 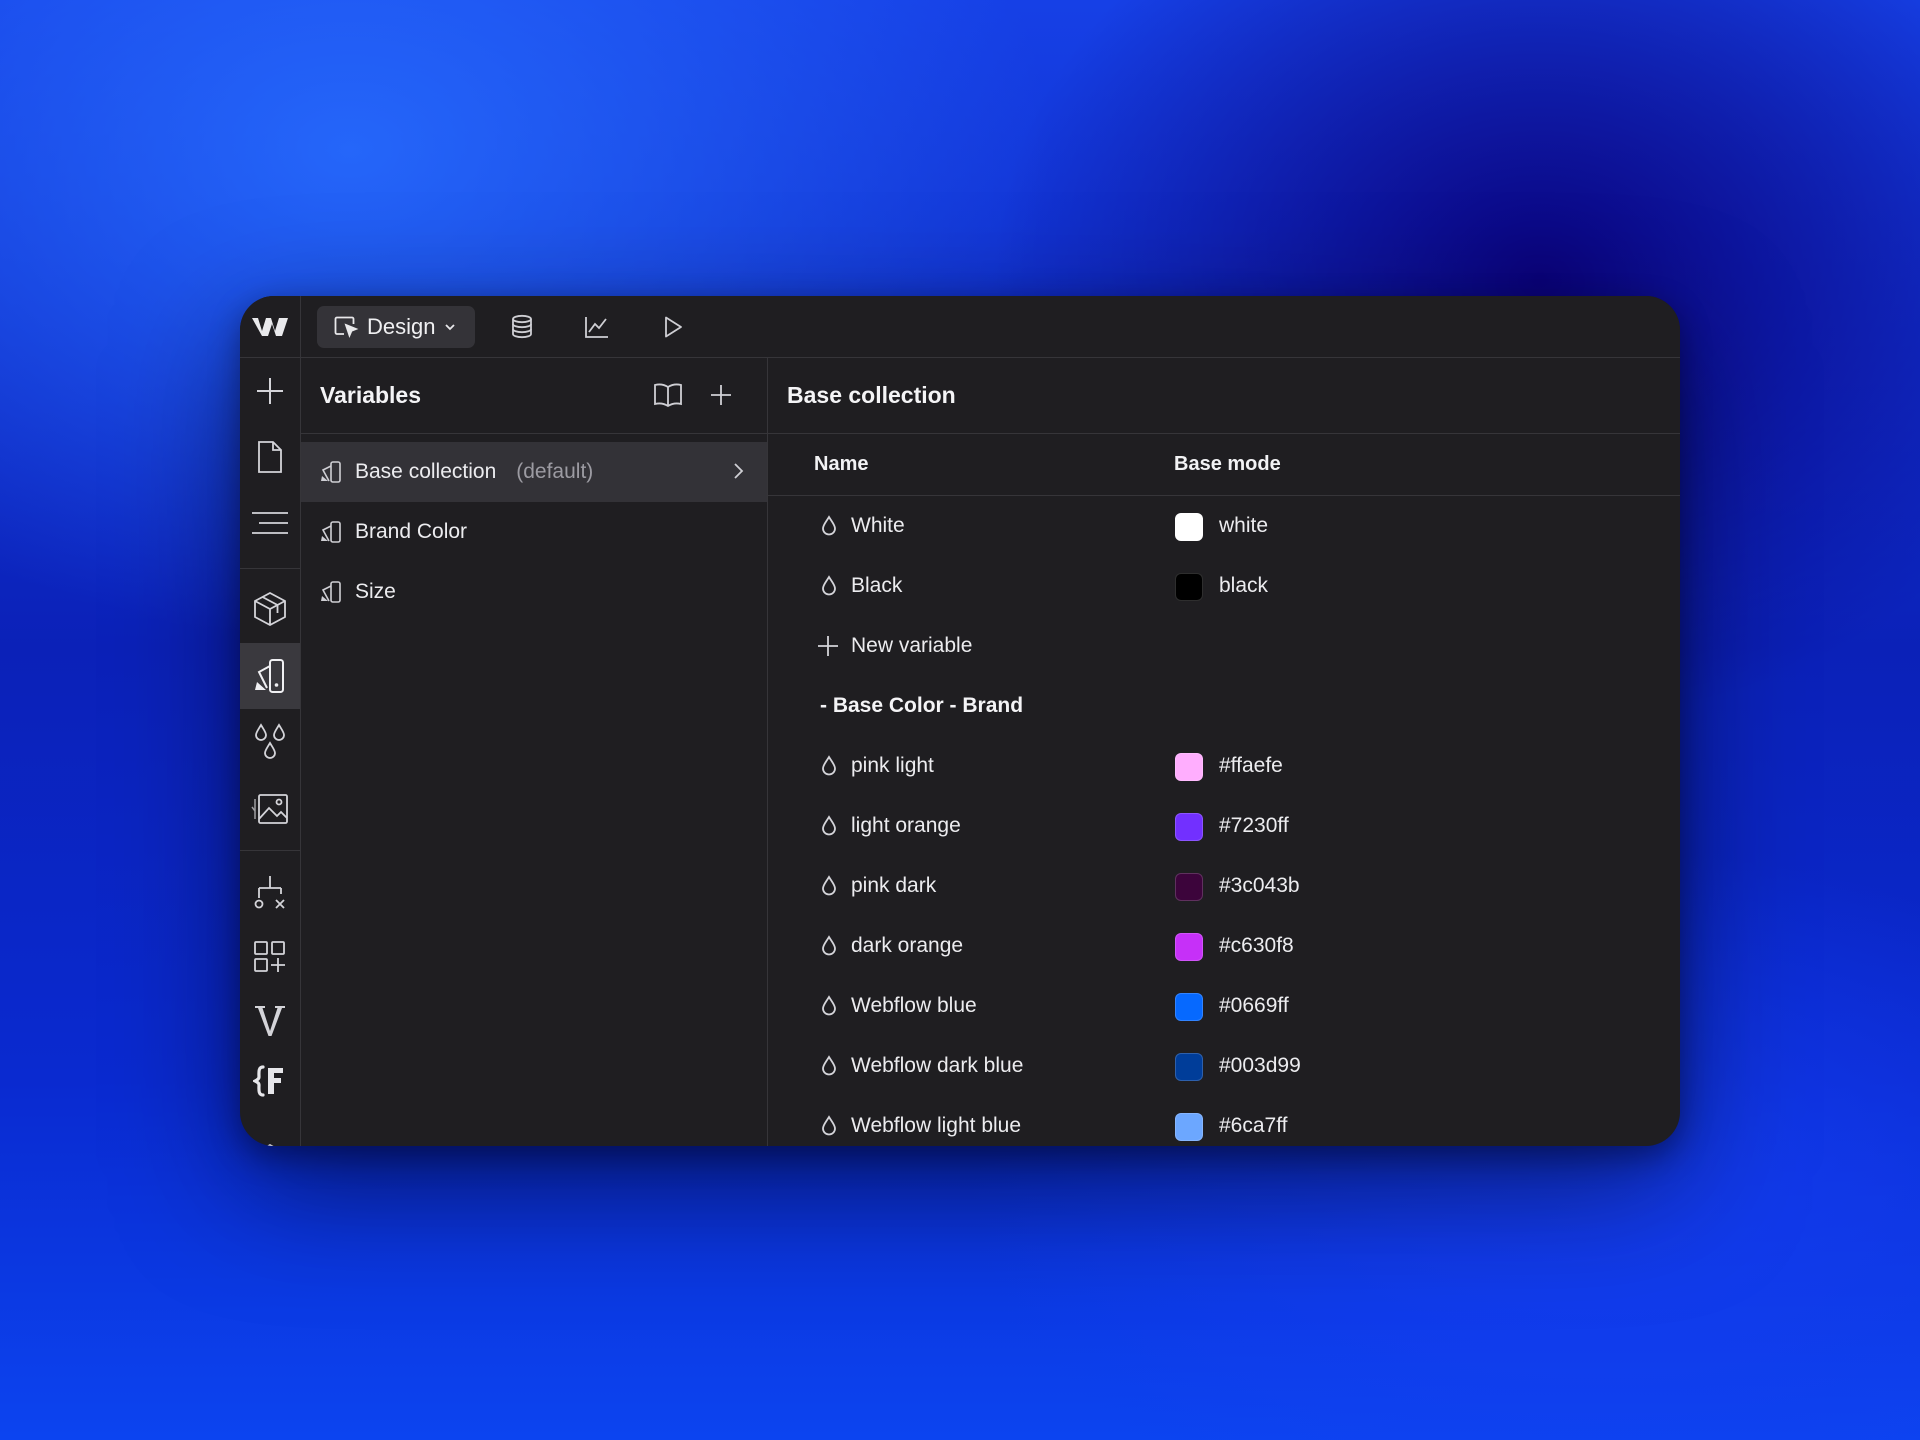 What do you see at coordinates (534, 395) in the screenshot?
I see `variables-panel-header: Variables` at bounding box center [534, 395].